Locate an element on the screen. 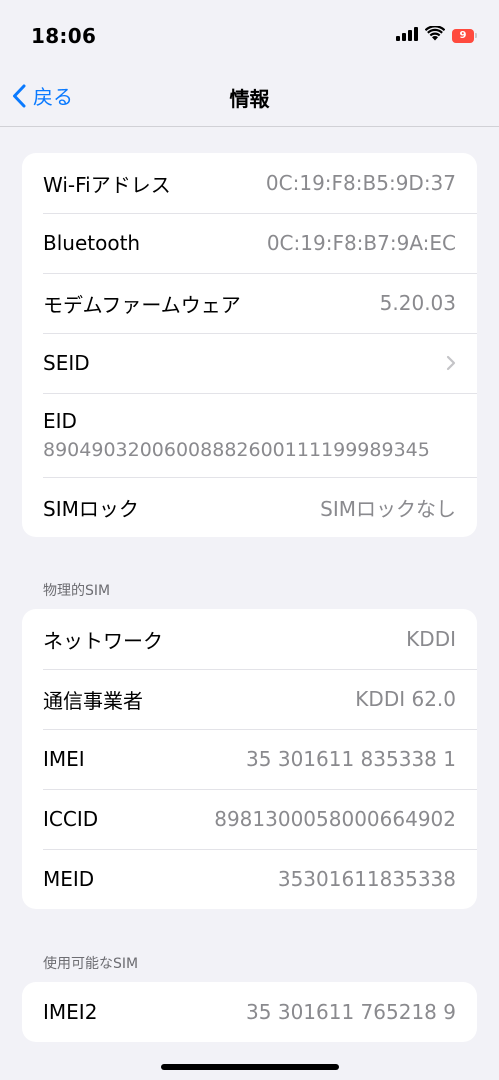 The image size is (499, 1080). row-value: 0C:19:F8:B7:9A:EC is located at coordinates (361, 243).